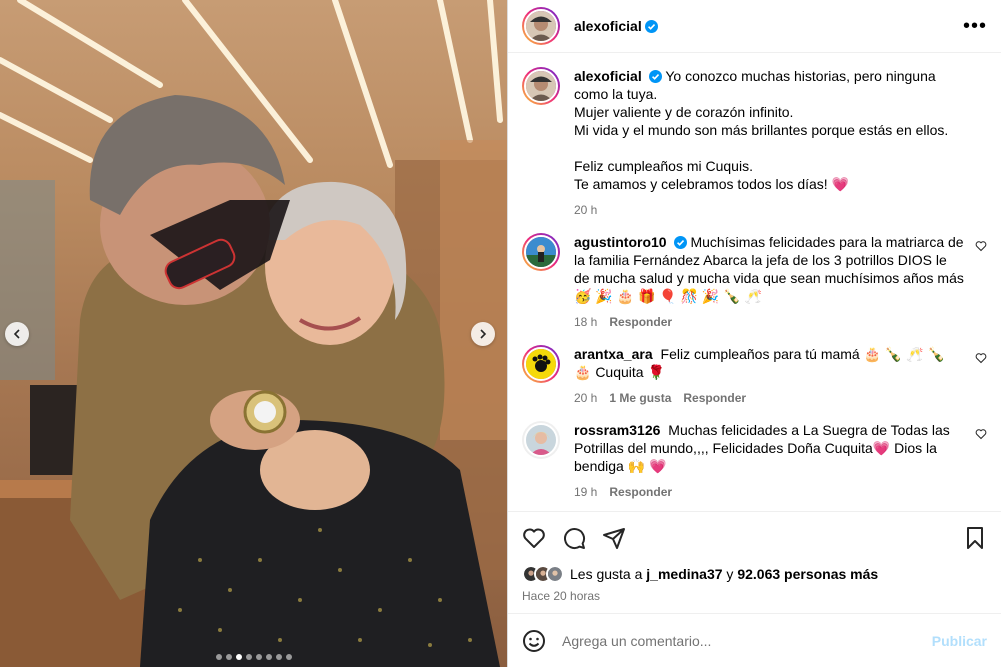  I want to click on carousel-next-button, so click(483, 334).